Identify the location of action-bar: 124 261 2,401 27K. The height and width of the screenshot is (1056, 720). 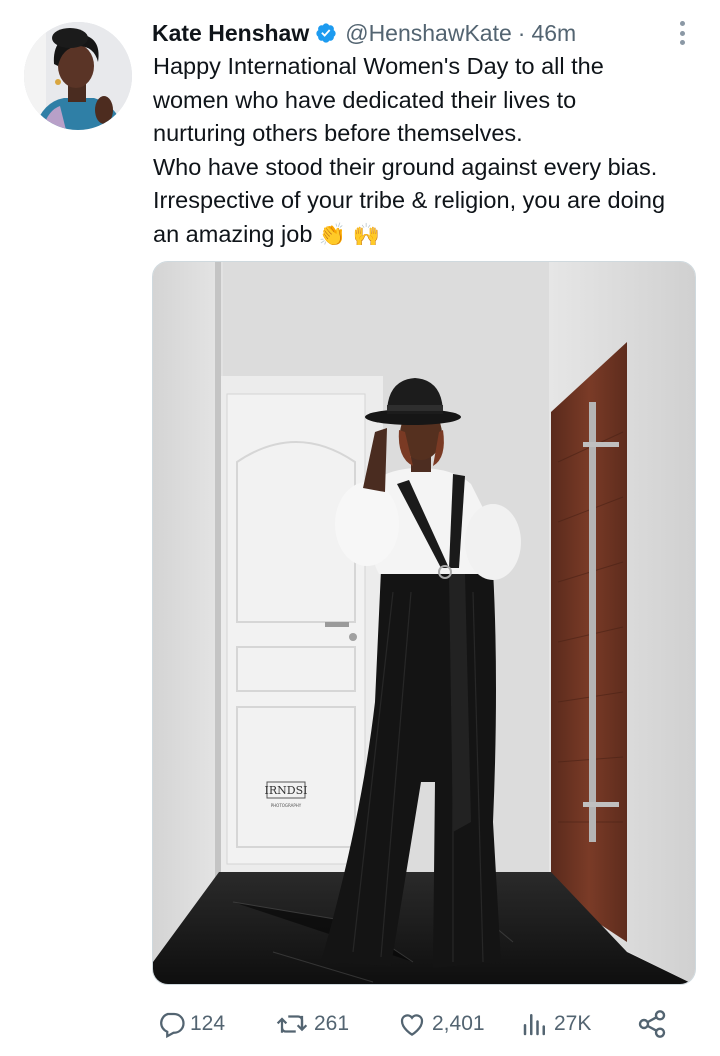
(412, 1024).